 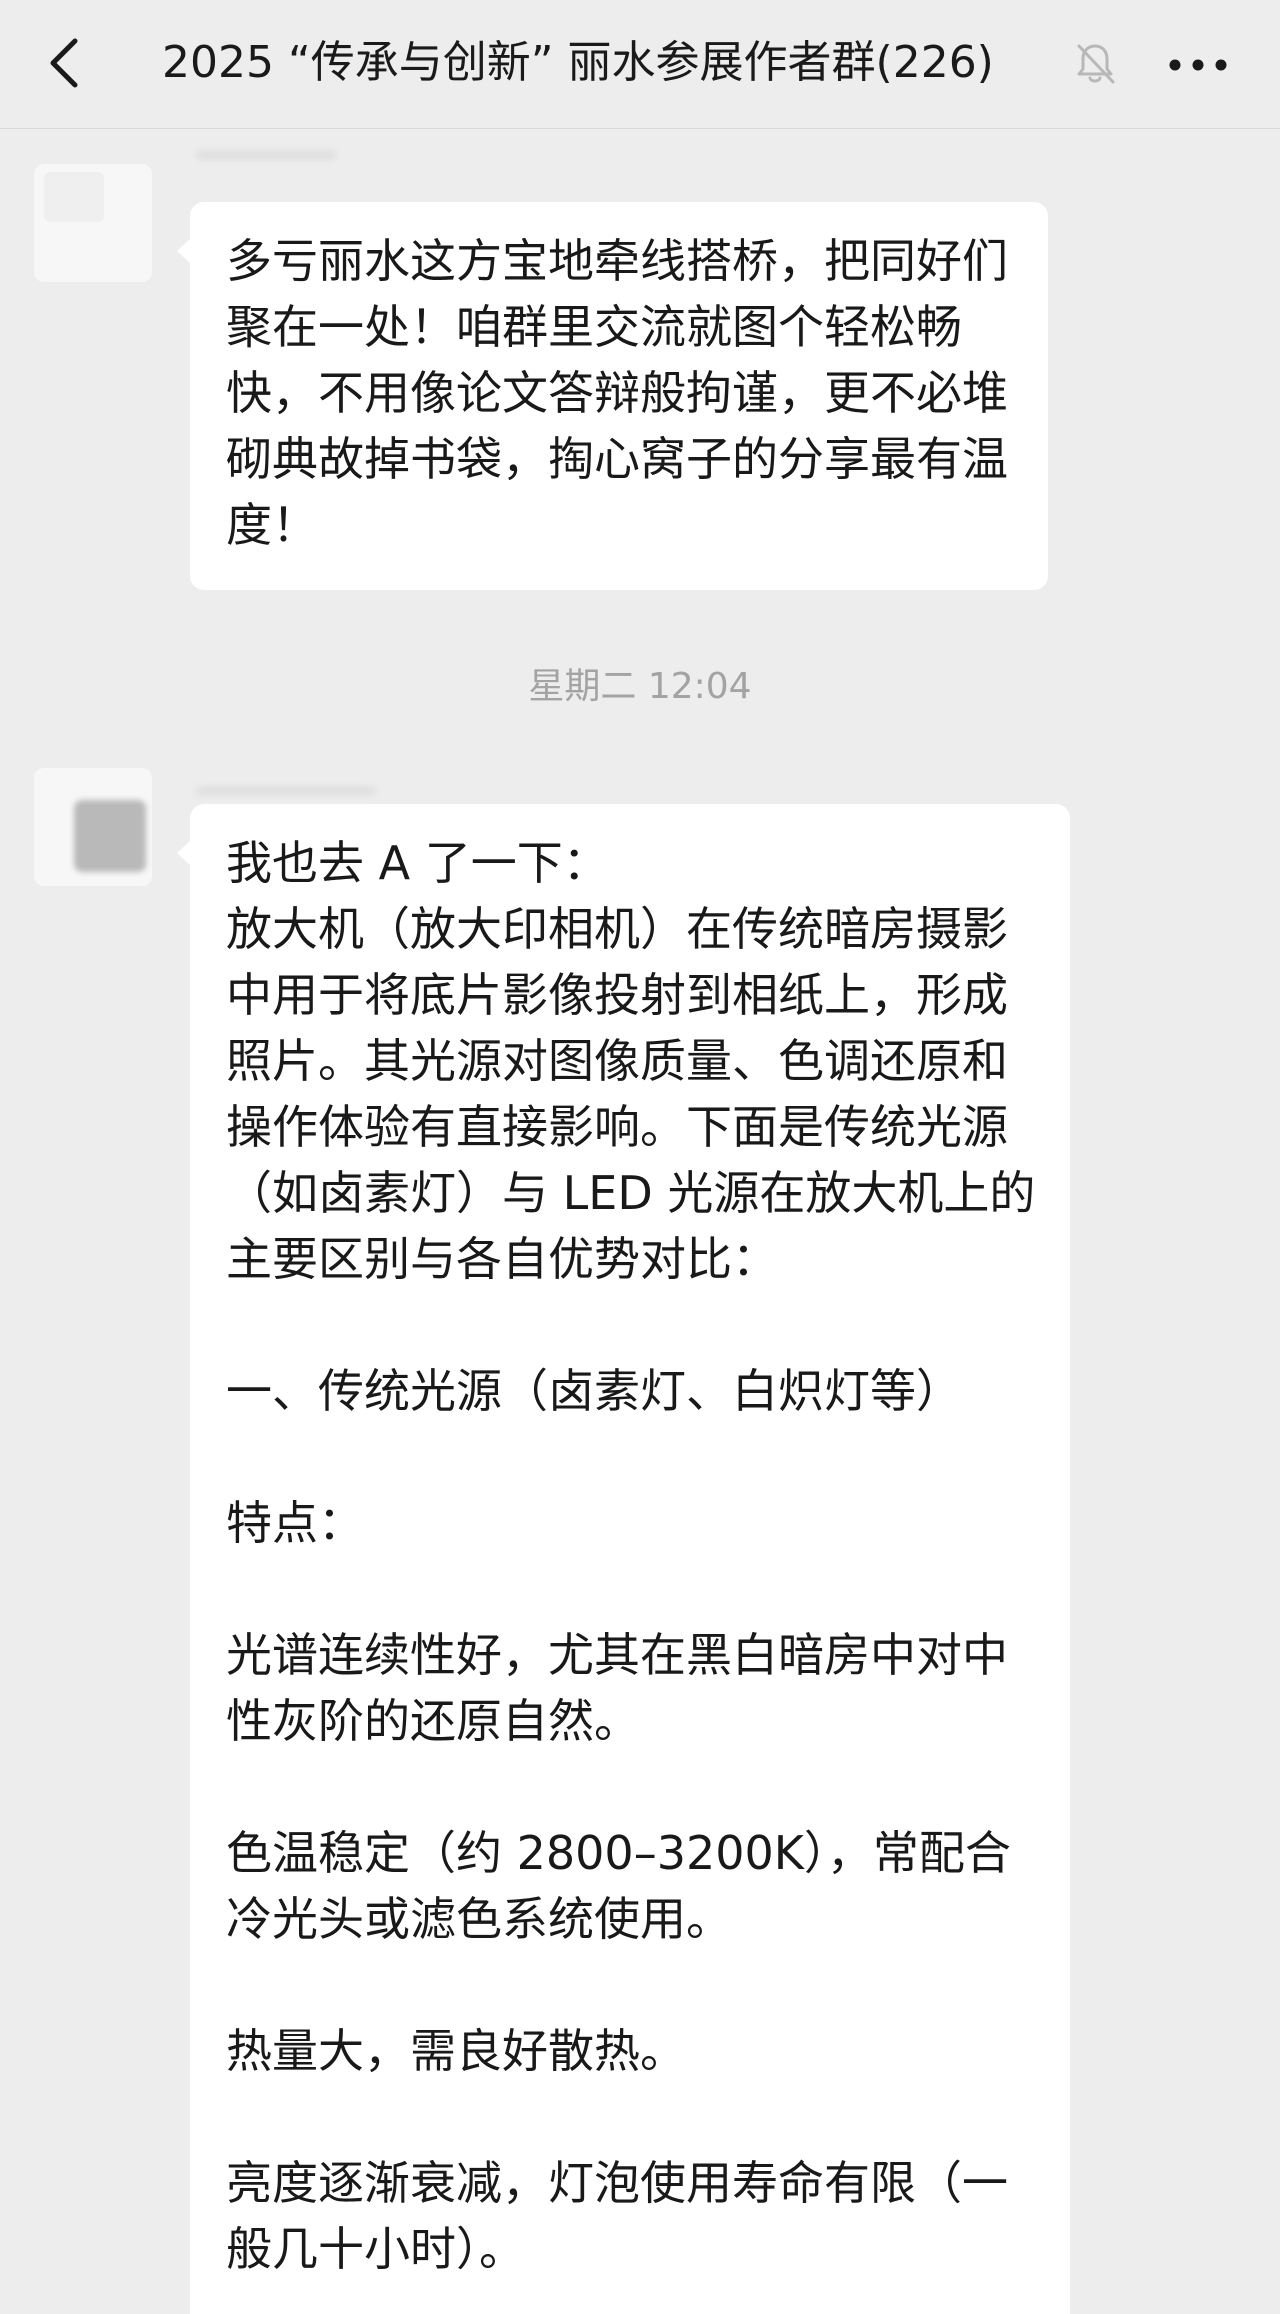 I want to click on more-options-button, so click(x=1198, y=65).